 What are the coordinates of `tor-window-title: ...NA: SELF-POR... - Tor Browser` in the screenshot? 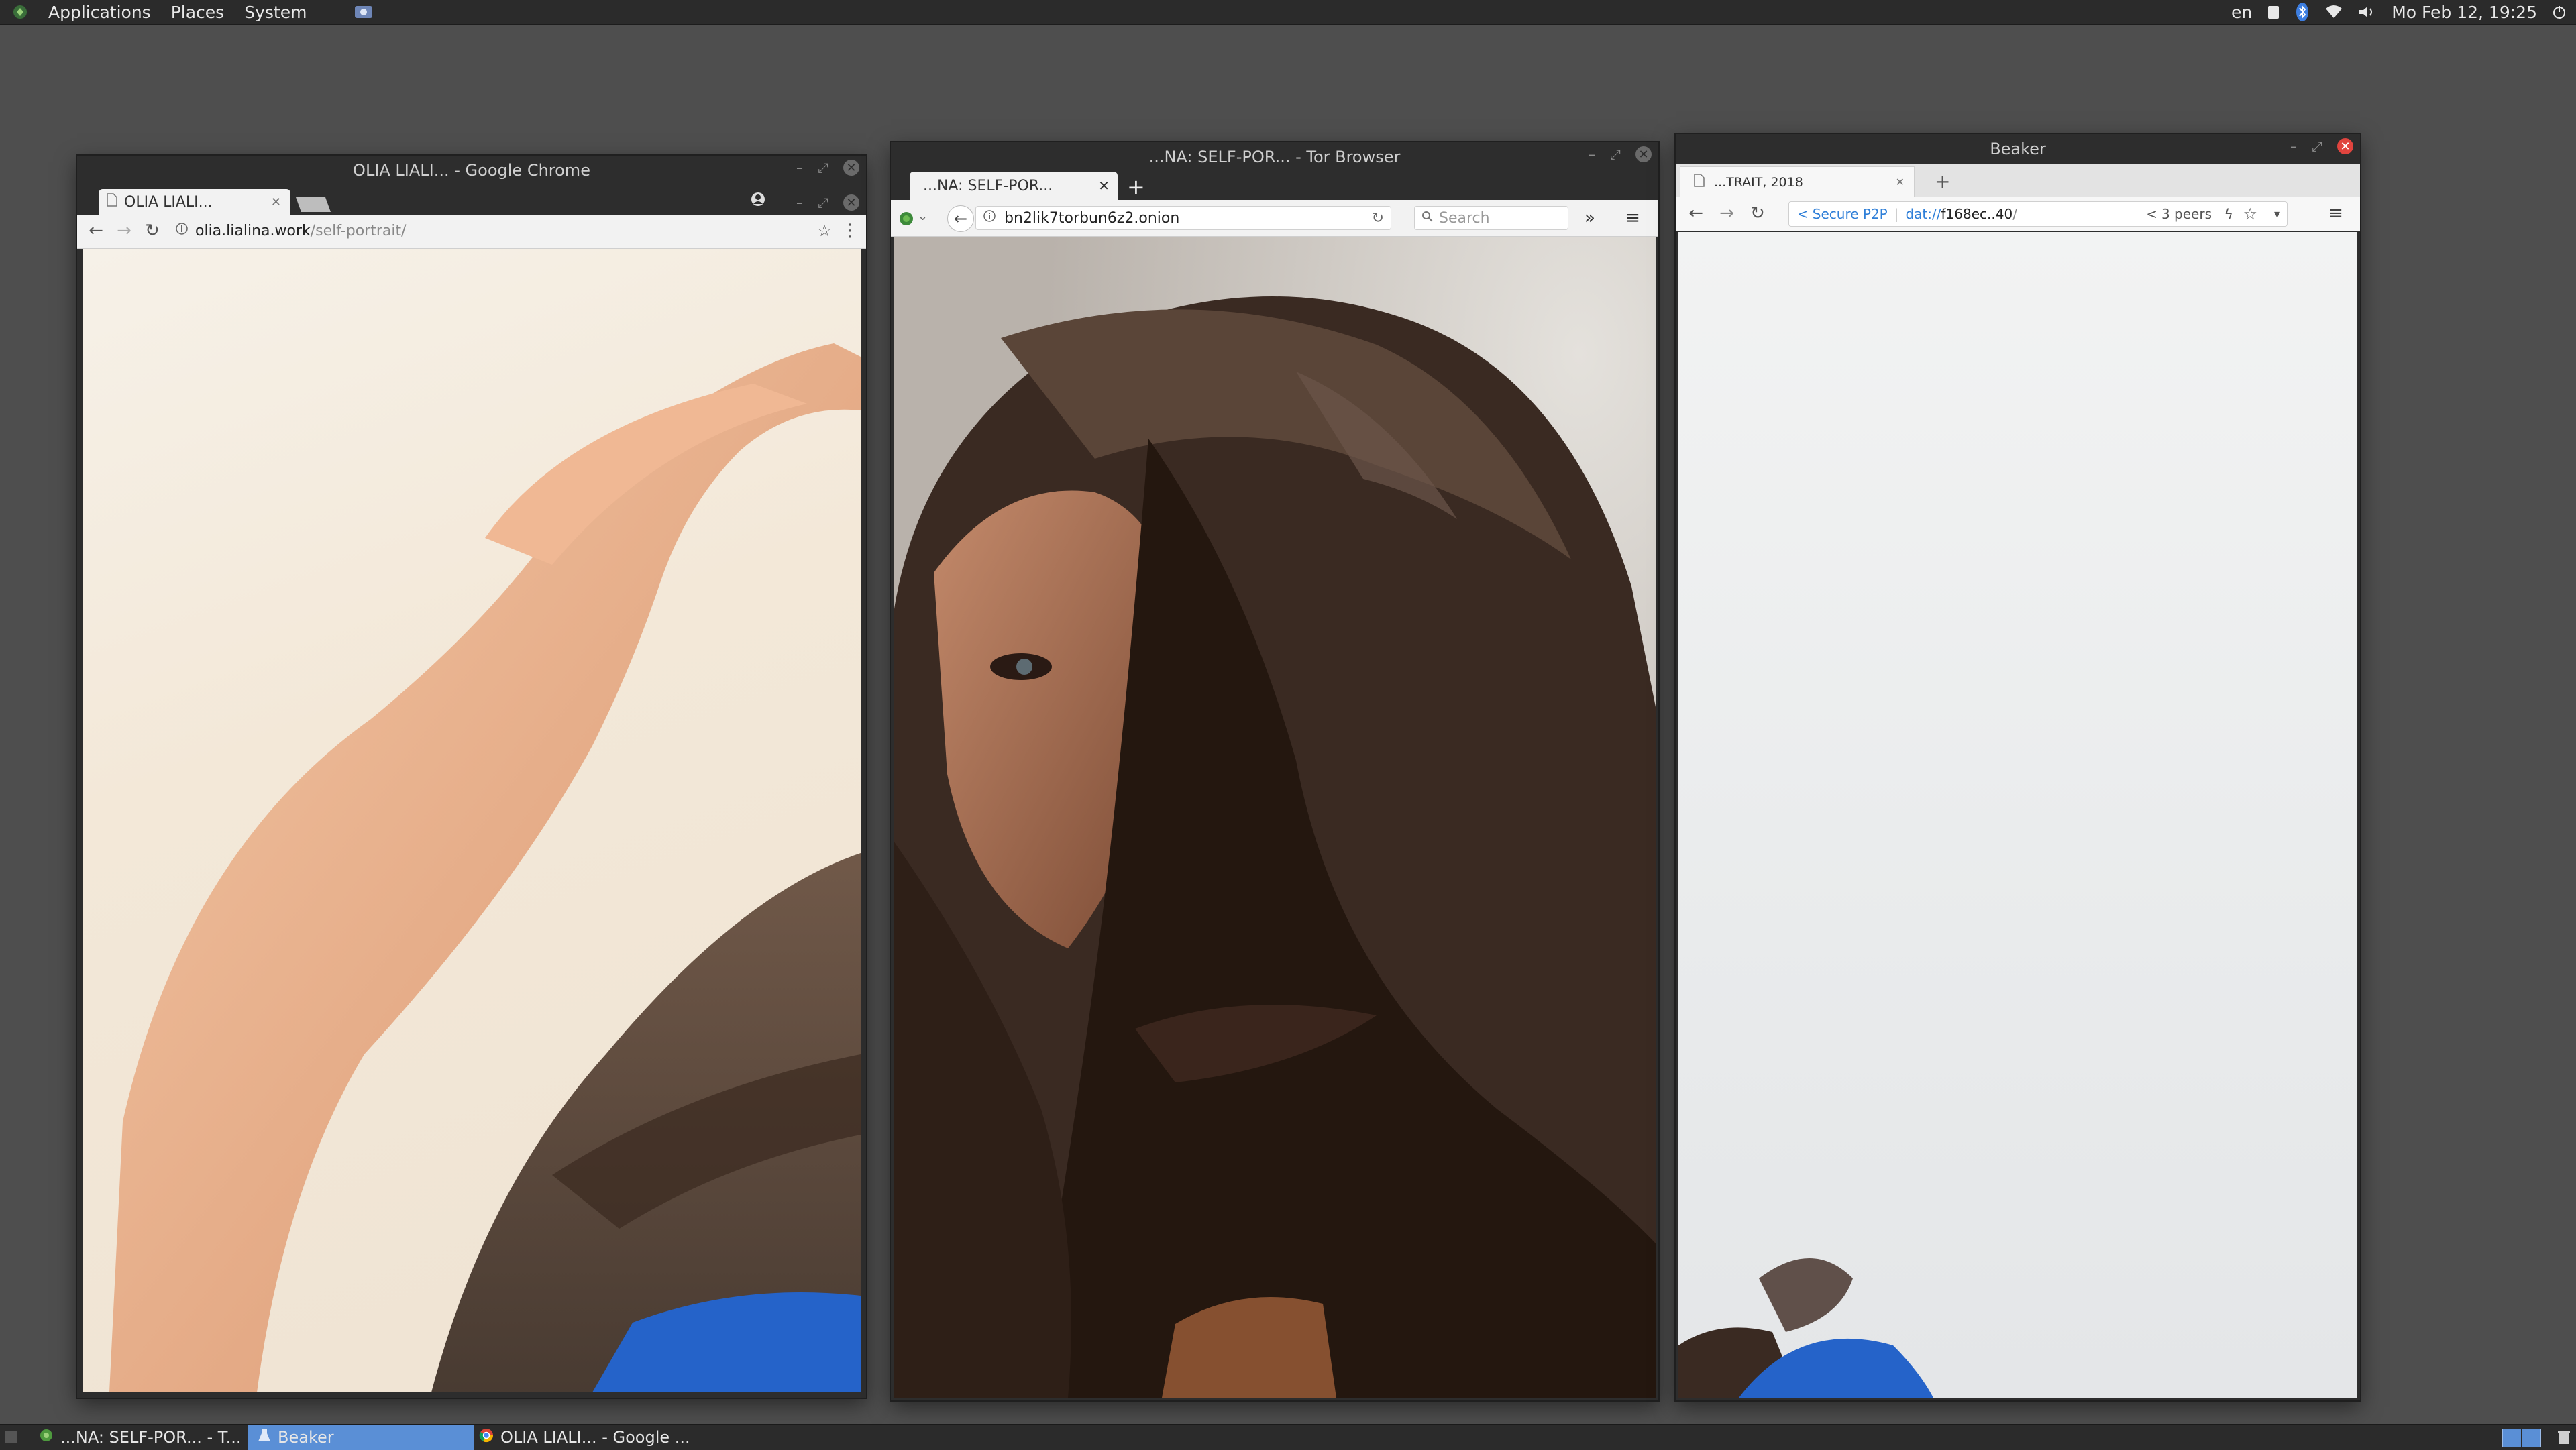 It's located at (1274, 157).